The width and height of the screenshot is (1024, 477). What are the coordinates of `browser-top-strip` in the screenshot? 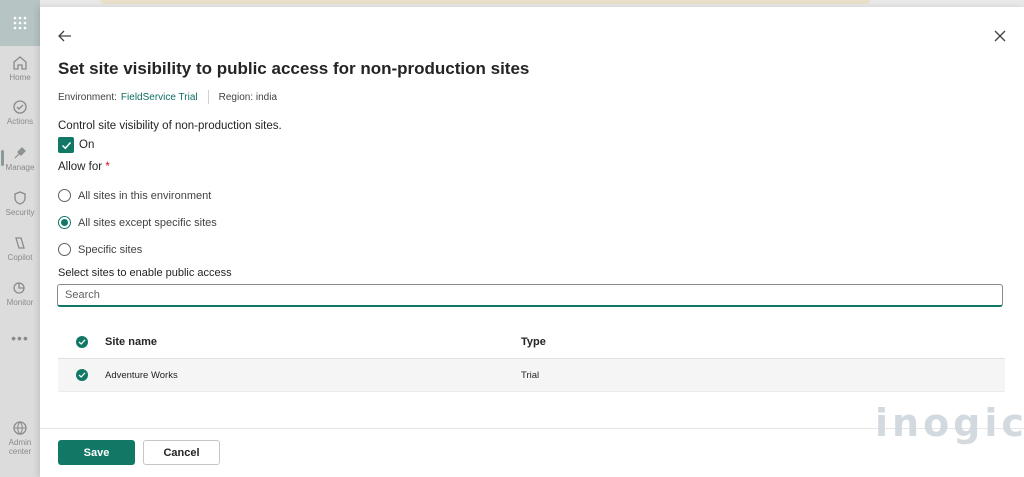 It's located at (485, 2).